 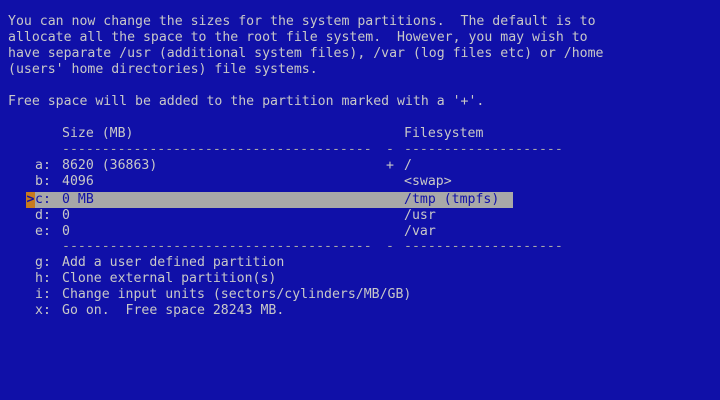 What do you see at coordinates (43, 165) in the screenshot?
I see `partition-key: a:` at bounding box center [43, 165].